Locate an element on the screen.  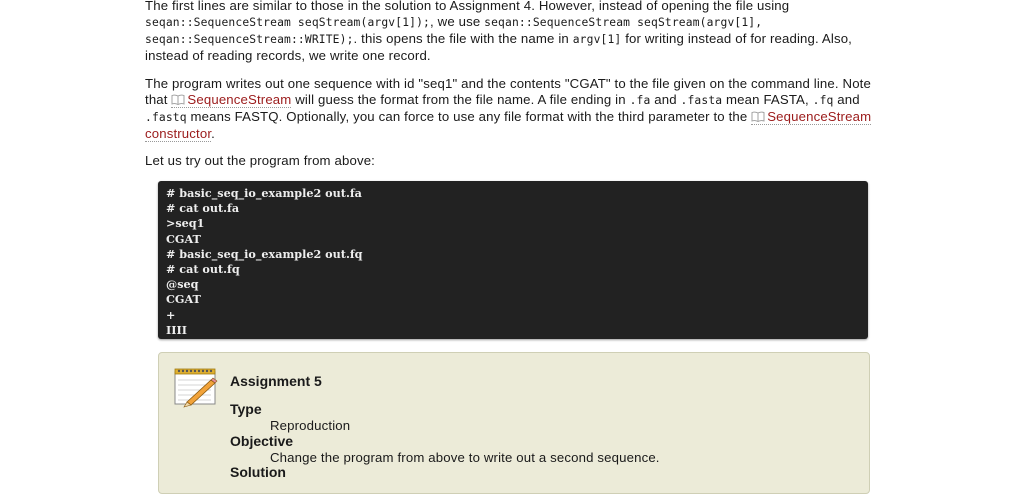
link-label: SequenceStream is located at coordinates (239, 99).